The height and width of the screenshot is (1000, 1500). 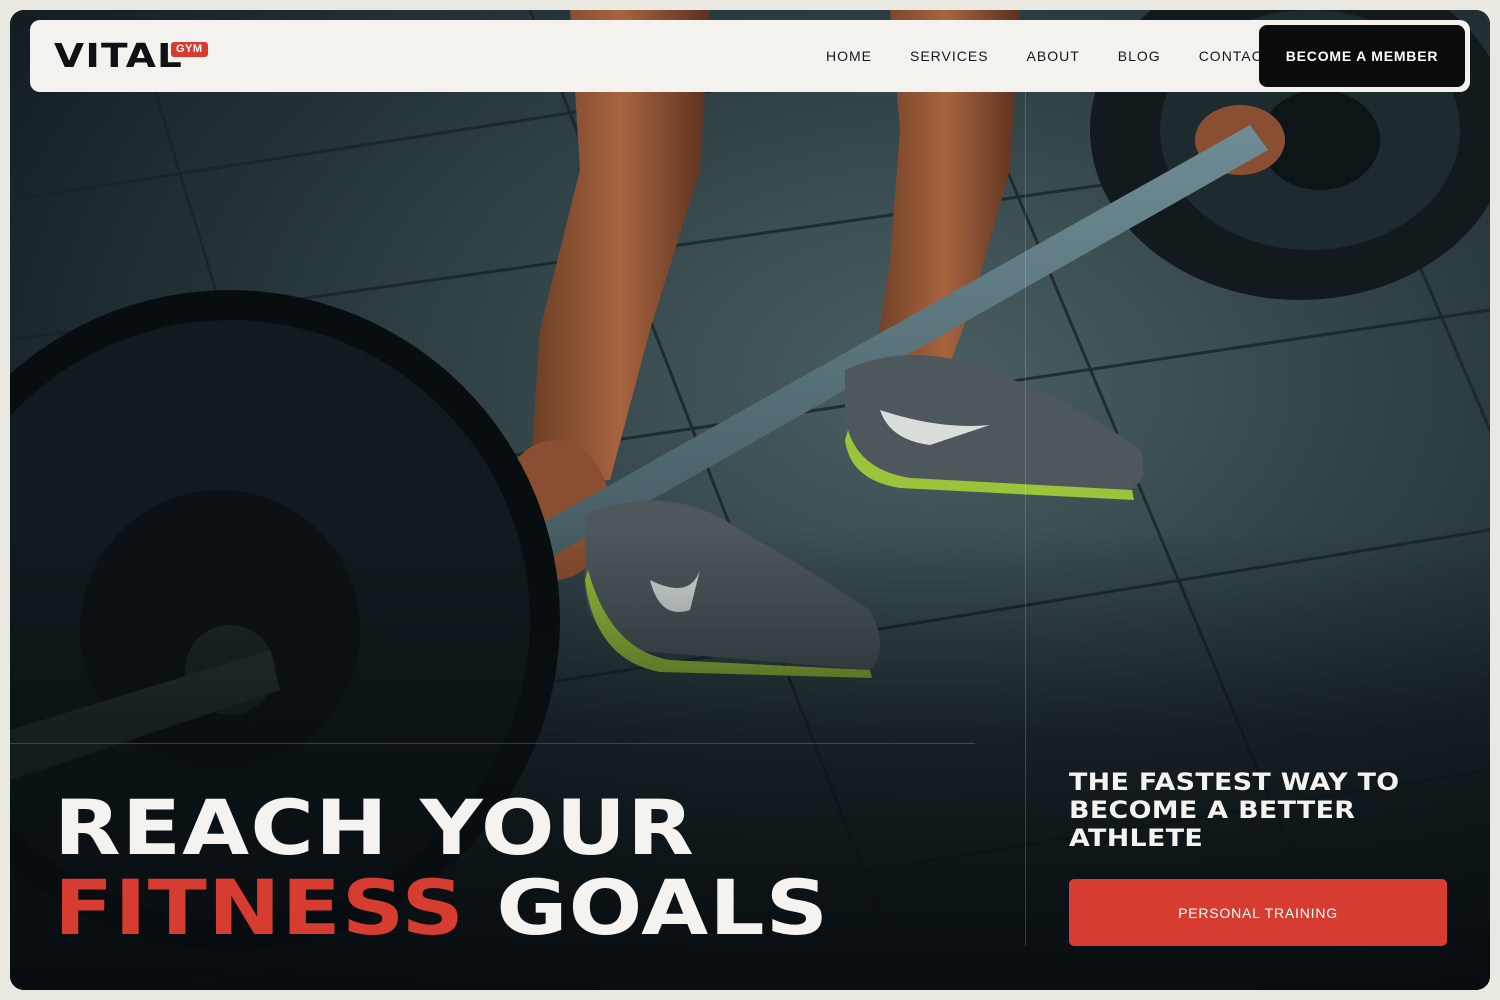 I want to click on nav-links: HOME SERVICES ABOUT BLOG CONTACT, so click(x=1068, y=56).